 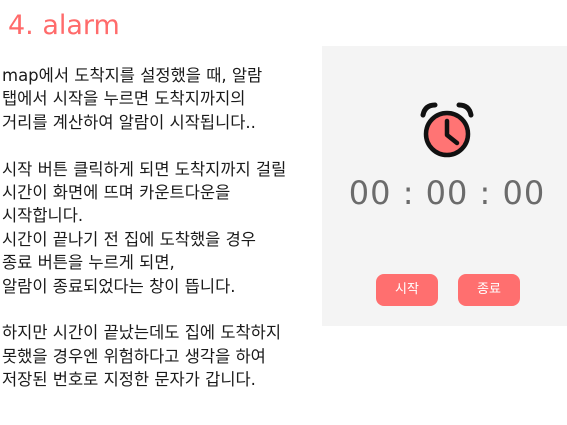 What do you see at coordinates (447, 130) in the screenshot?
I see `alarm-clock-icon` at bounding box center [447, 130].